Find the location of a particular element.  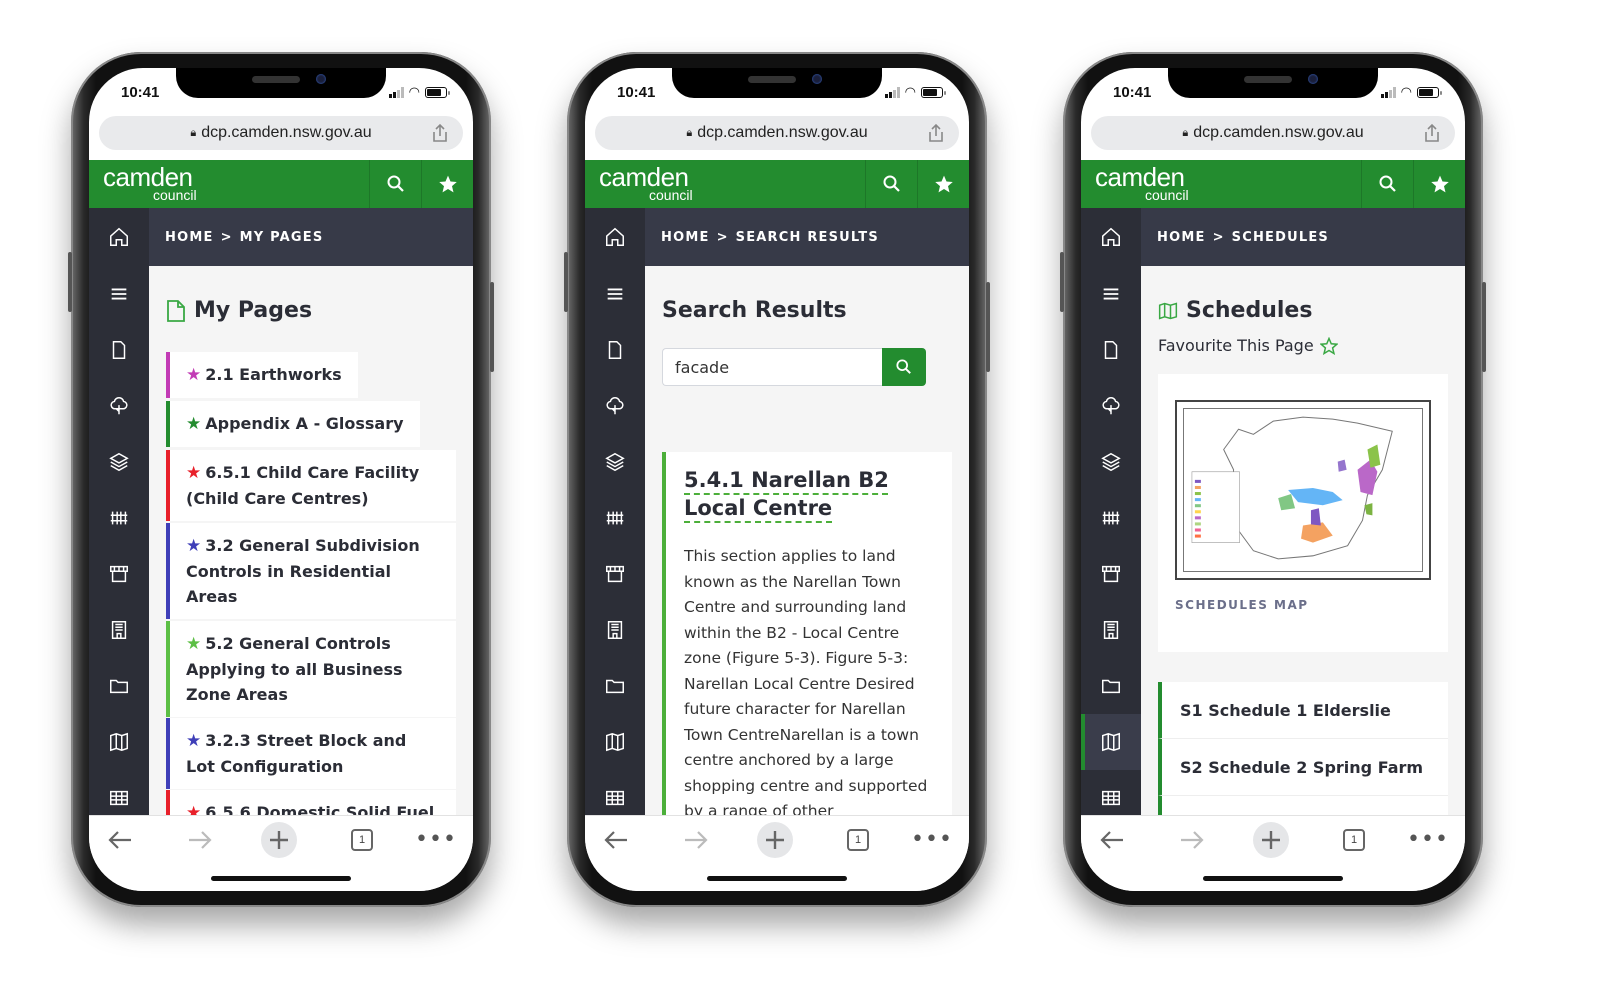

page-title: Search Results is located at coordinates (754, 310).